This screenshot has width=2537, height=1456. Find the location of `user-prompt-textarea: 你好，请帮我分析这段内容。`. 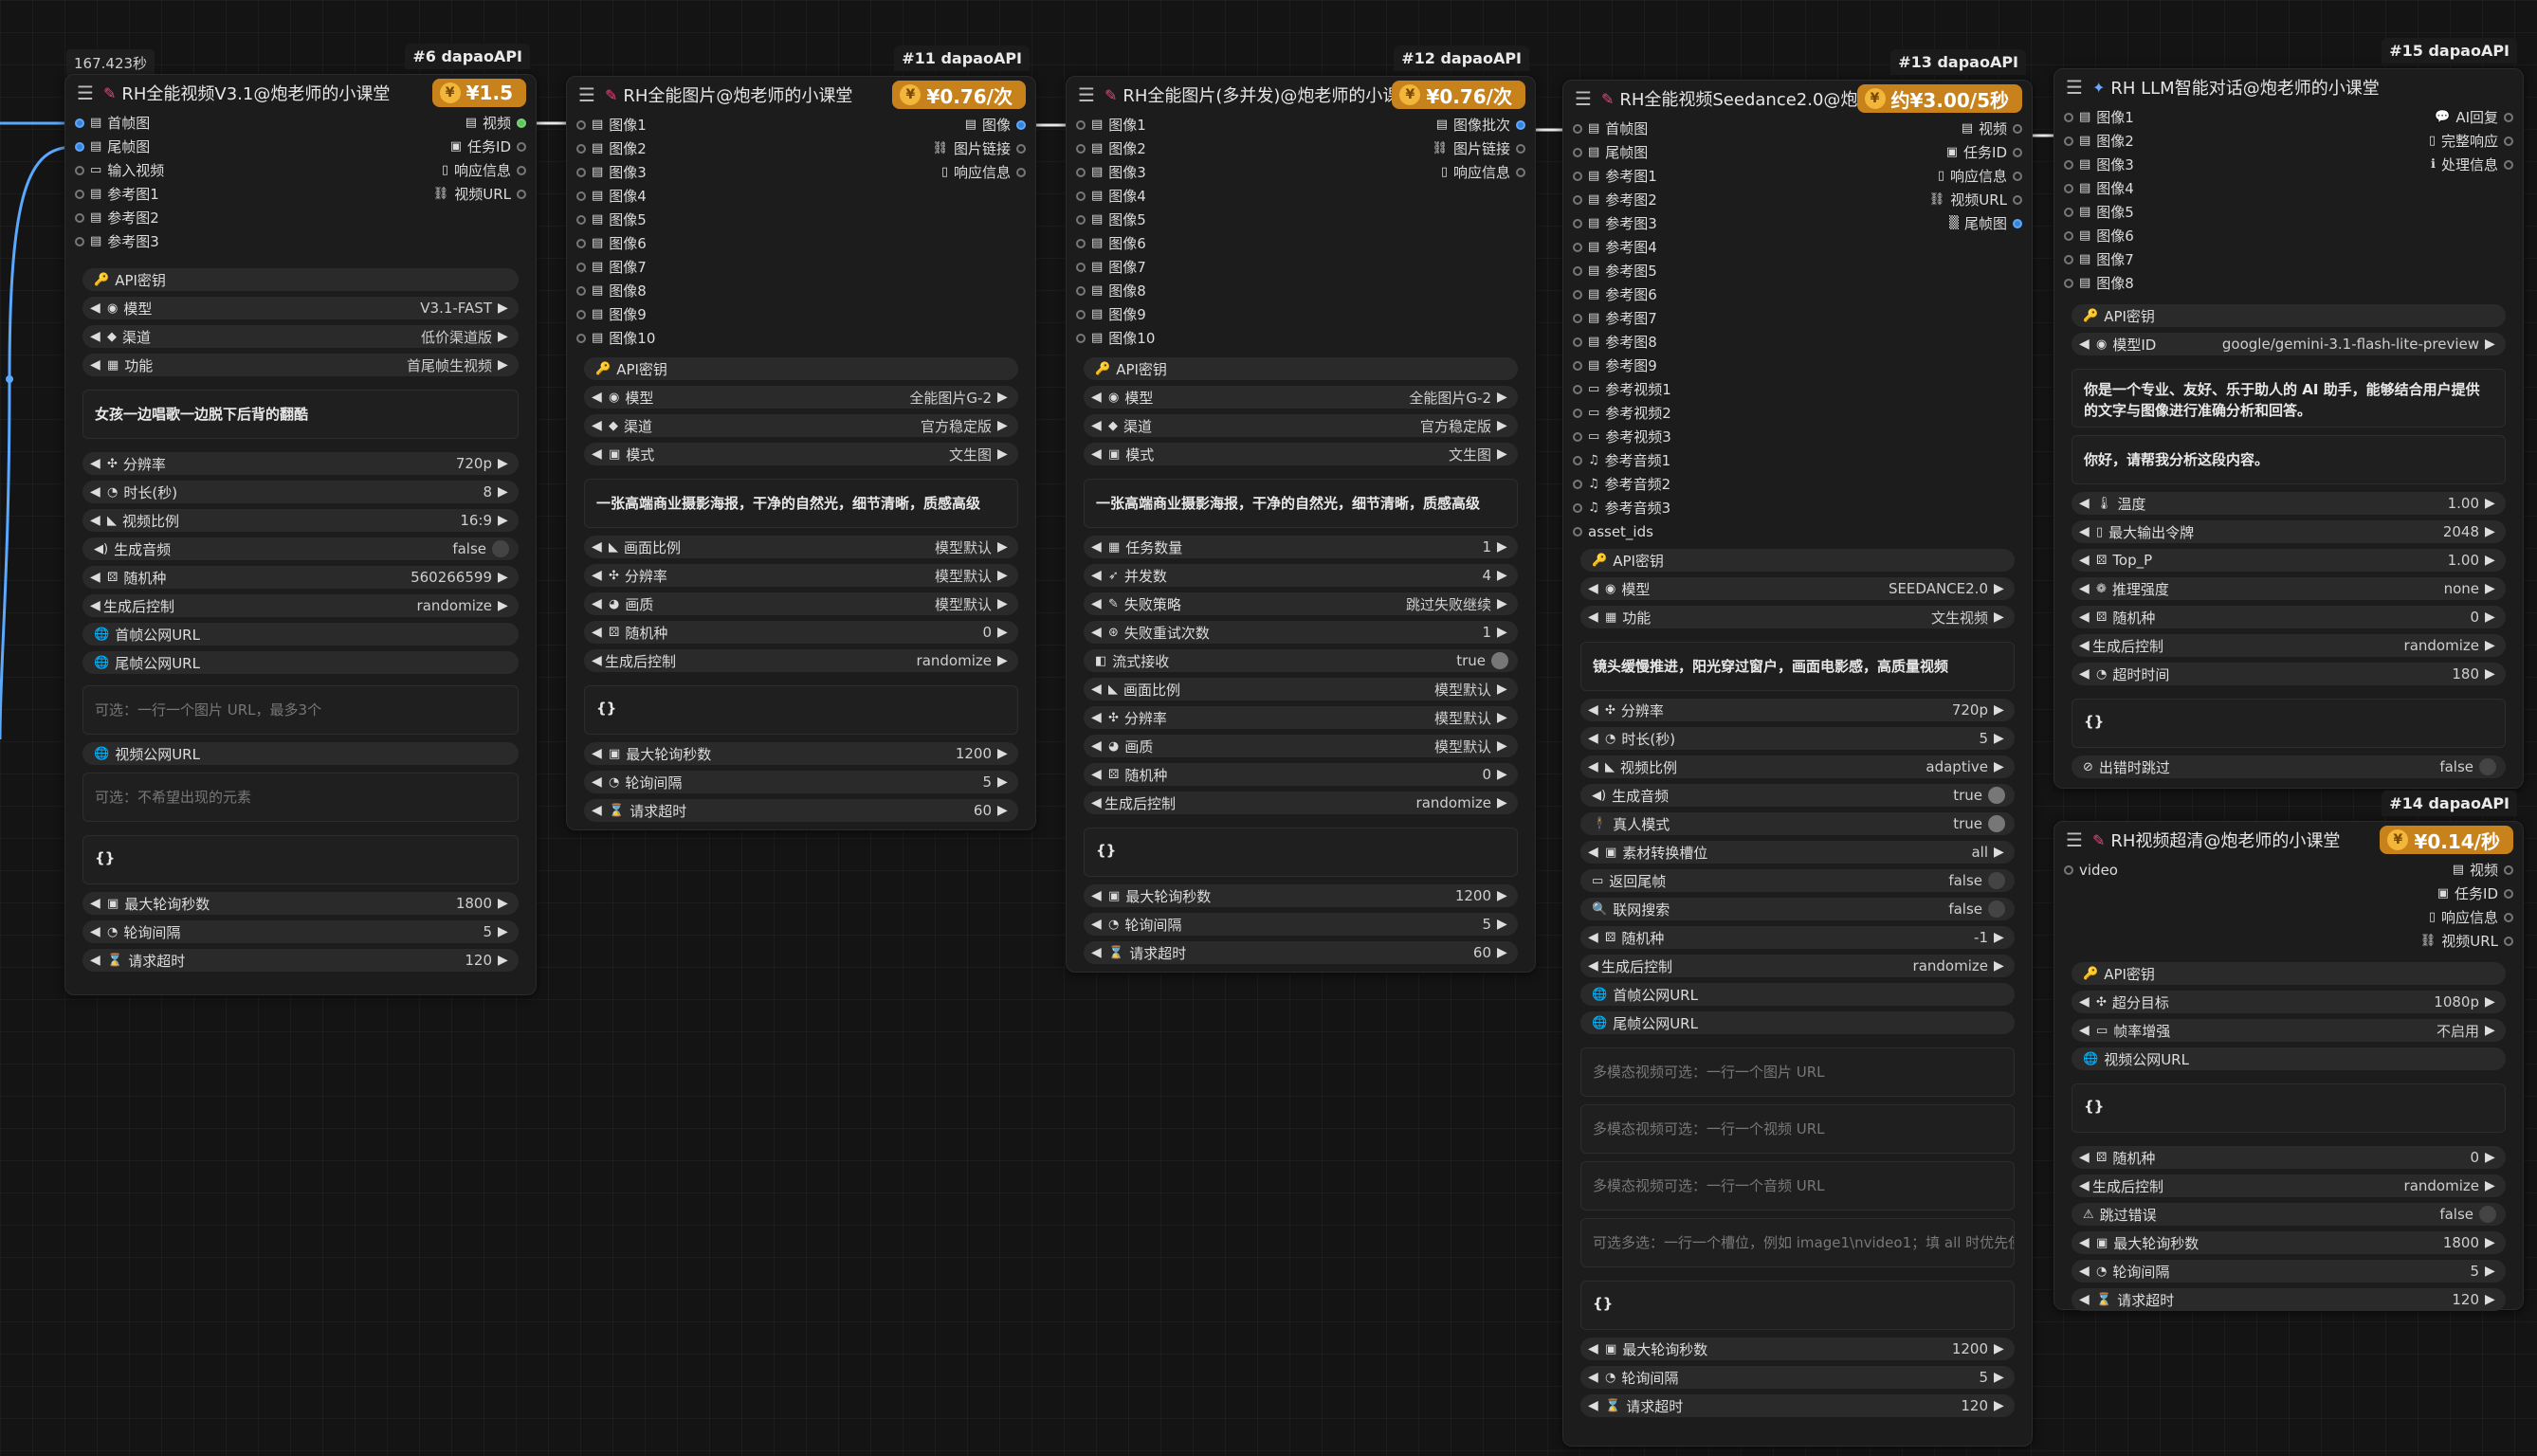

user-prompt-textarea: 你好，请帮我分析这段内容。 is located at coordinates (2289, 459).